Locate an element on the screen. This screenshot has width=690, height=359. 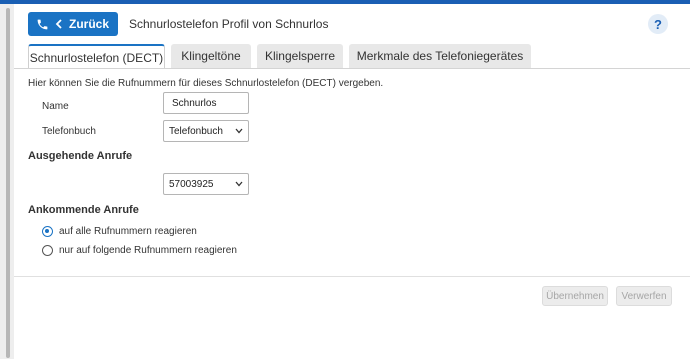
scrollbar-thumb is located at coordinates (8, 183).